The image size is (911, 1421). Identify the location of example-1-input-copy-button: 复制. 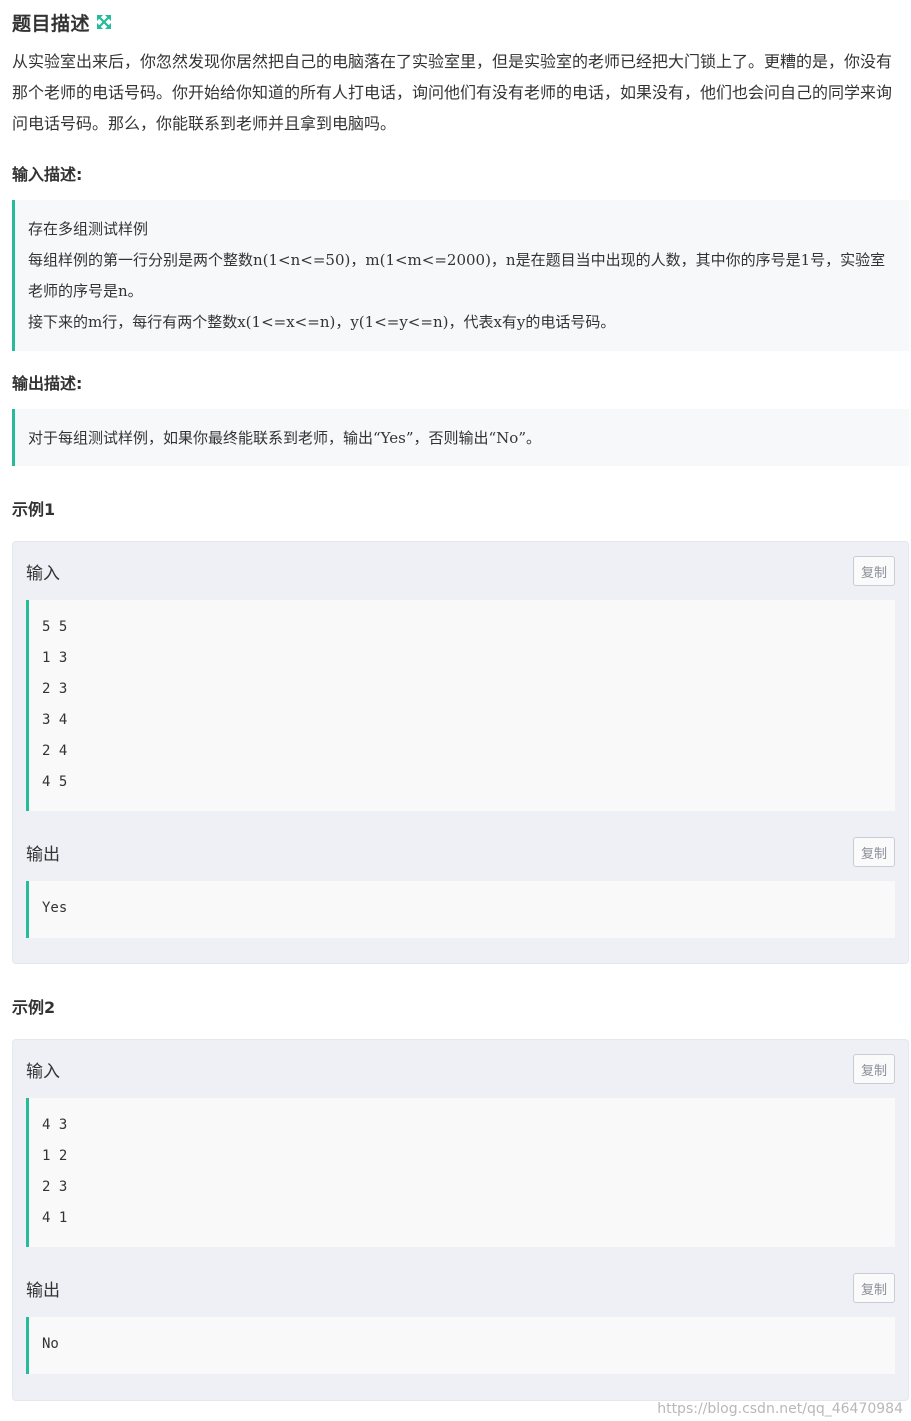
(874, 571).